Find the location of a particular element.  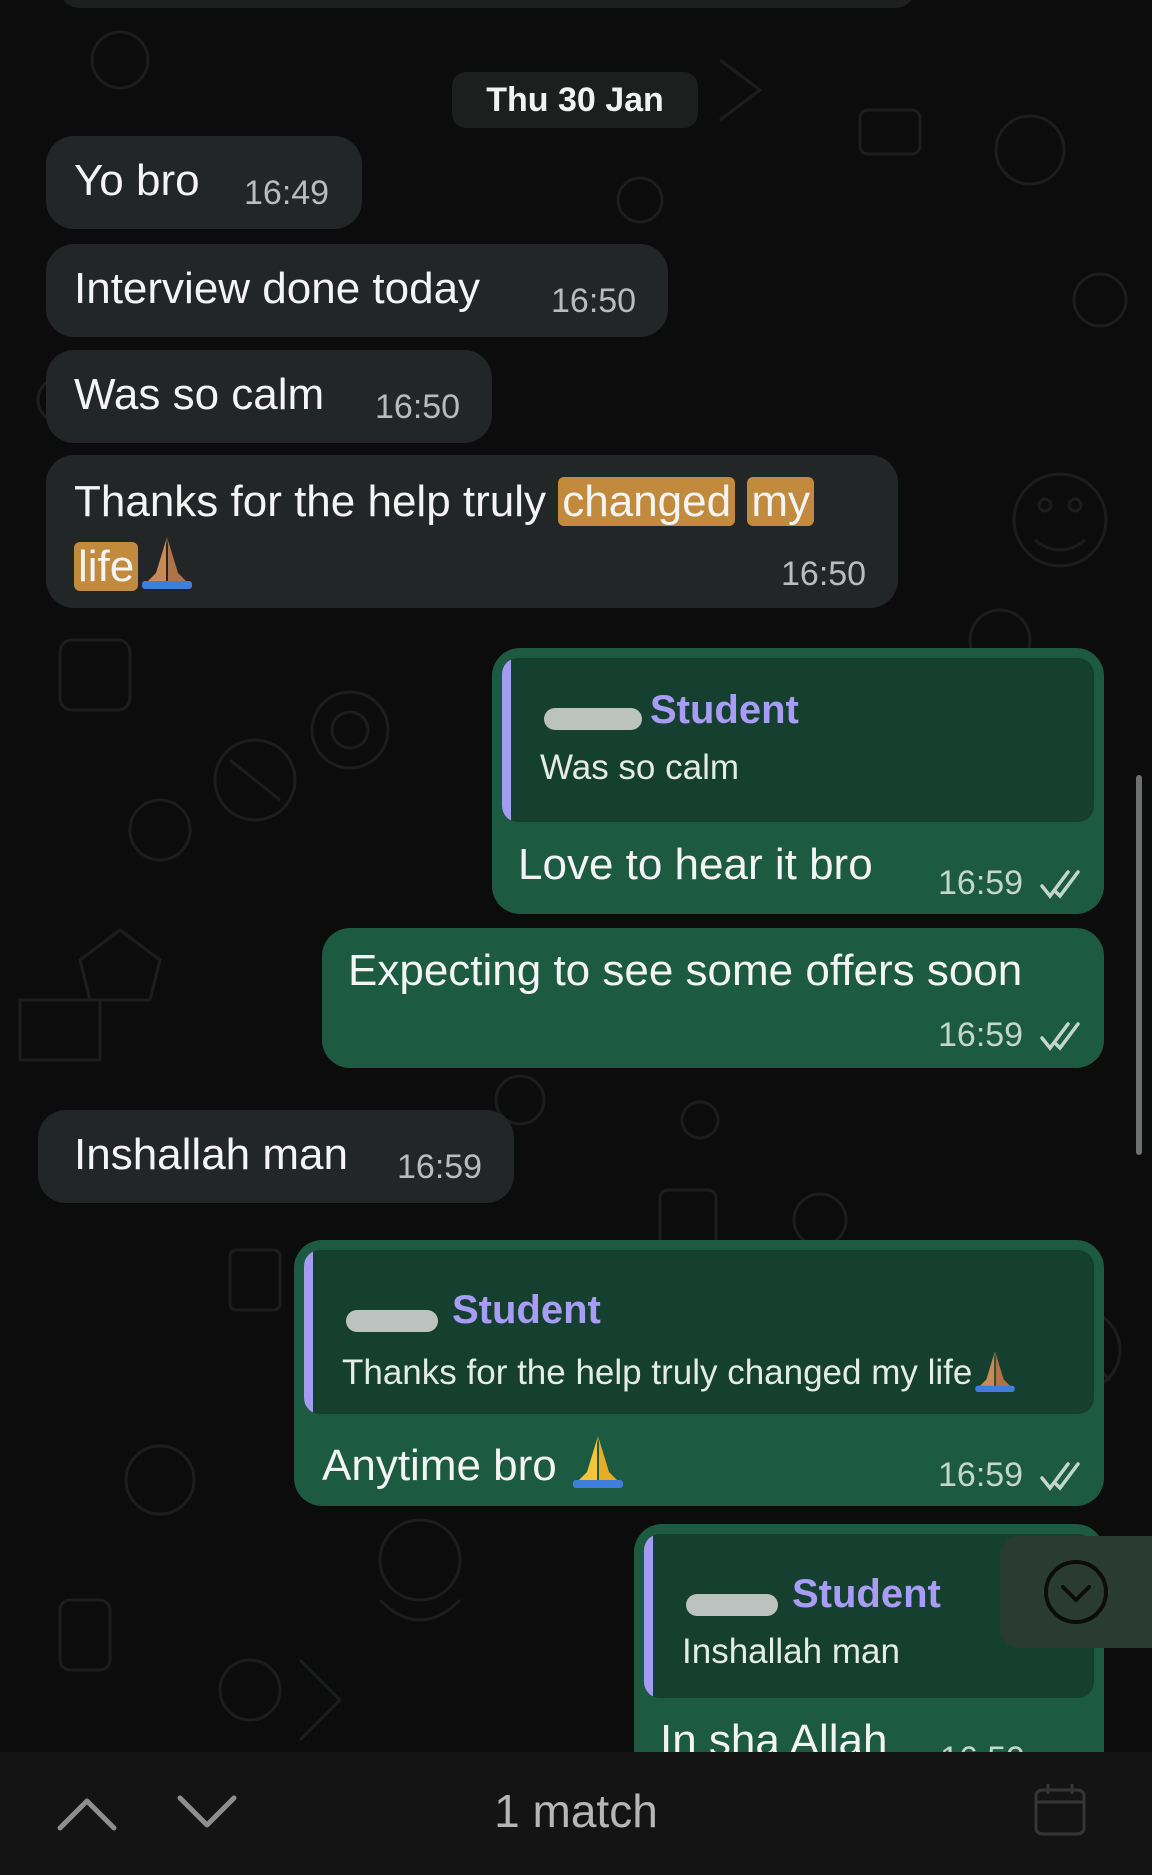

incoming-message: Interview done today 16:50 is located at coordinates (357, 290).